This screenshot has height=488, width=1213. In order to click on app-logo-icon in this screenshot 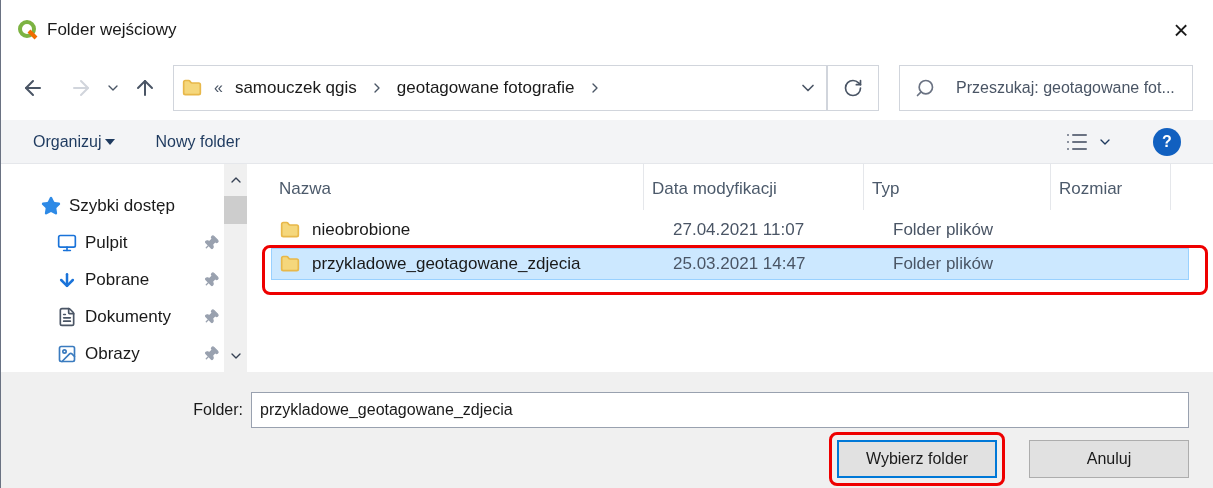, I will do `click(28, 30)`.